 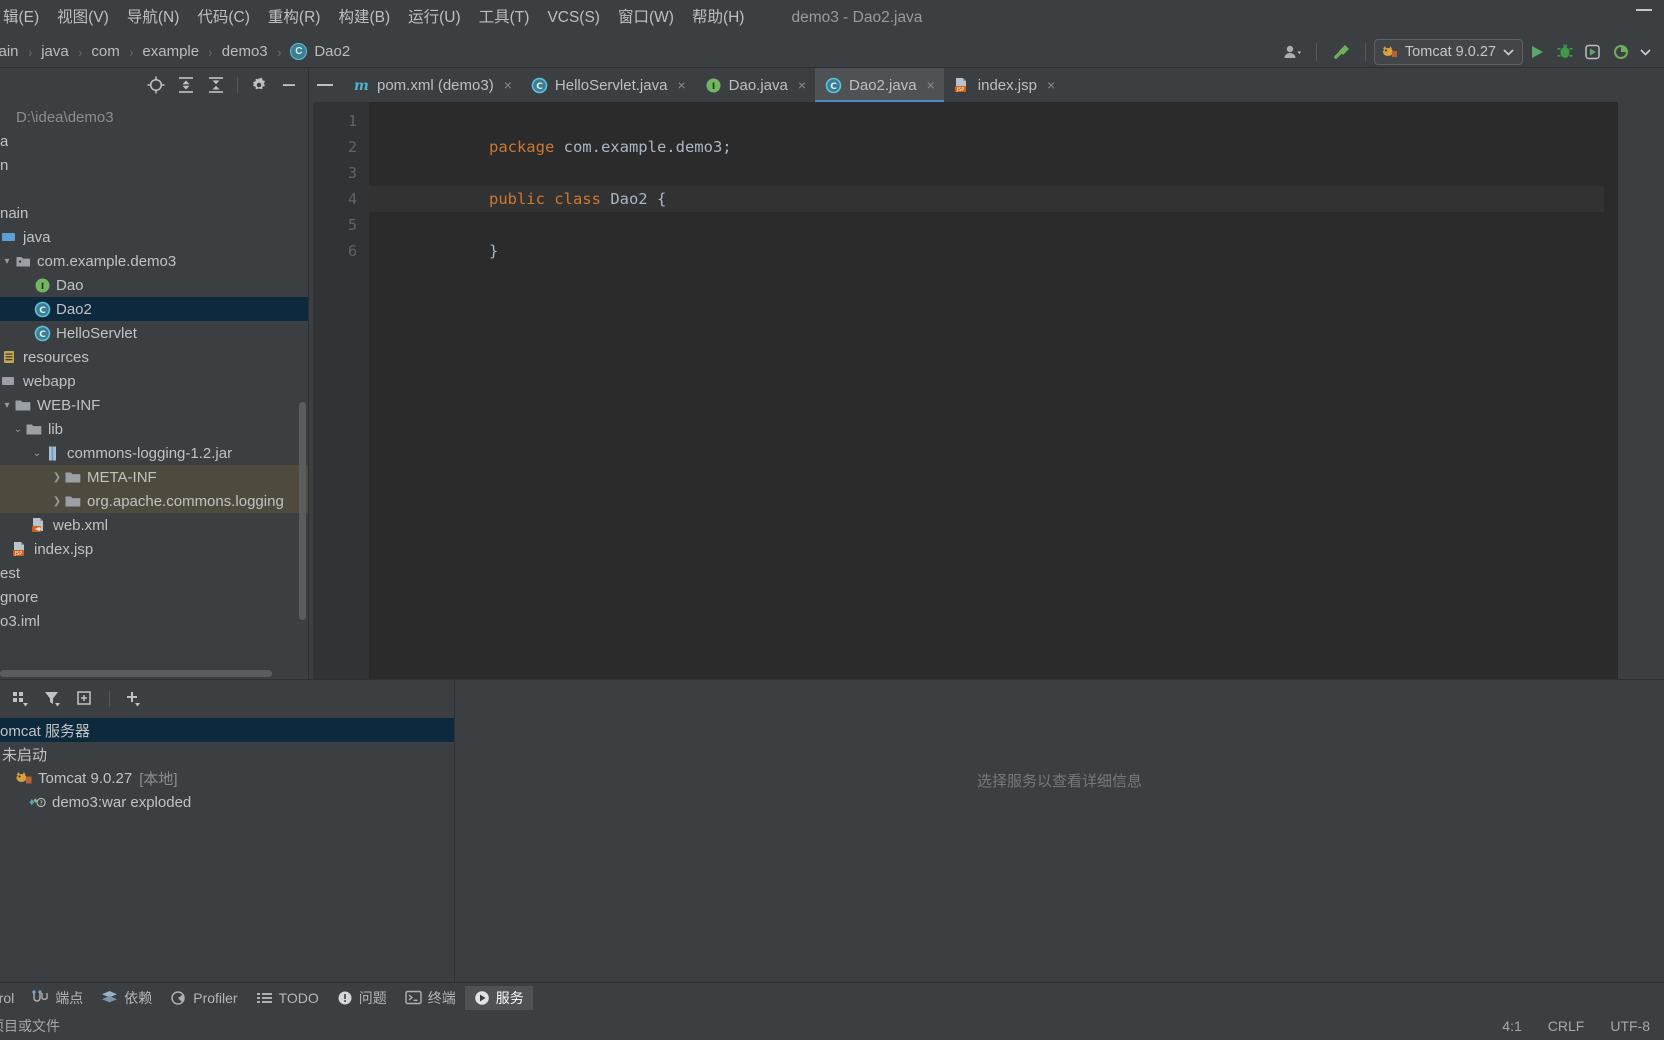 What do you see at coordinates (154, 501) in the screenshot?
I see `tree-row-org-apache-commons-logging: ❯ org.apache.commons.logging` at bounding box center [154, 501].